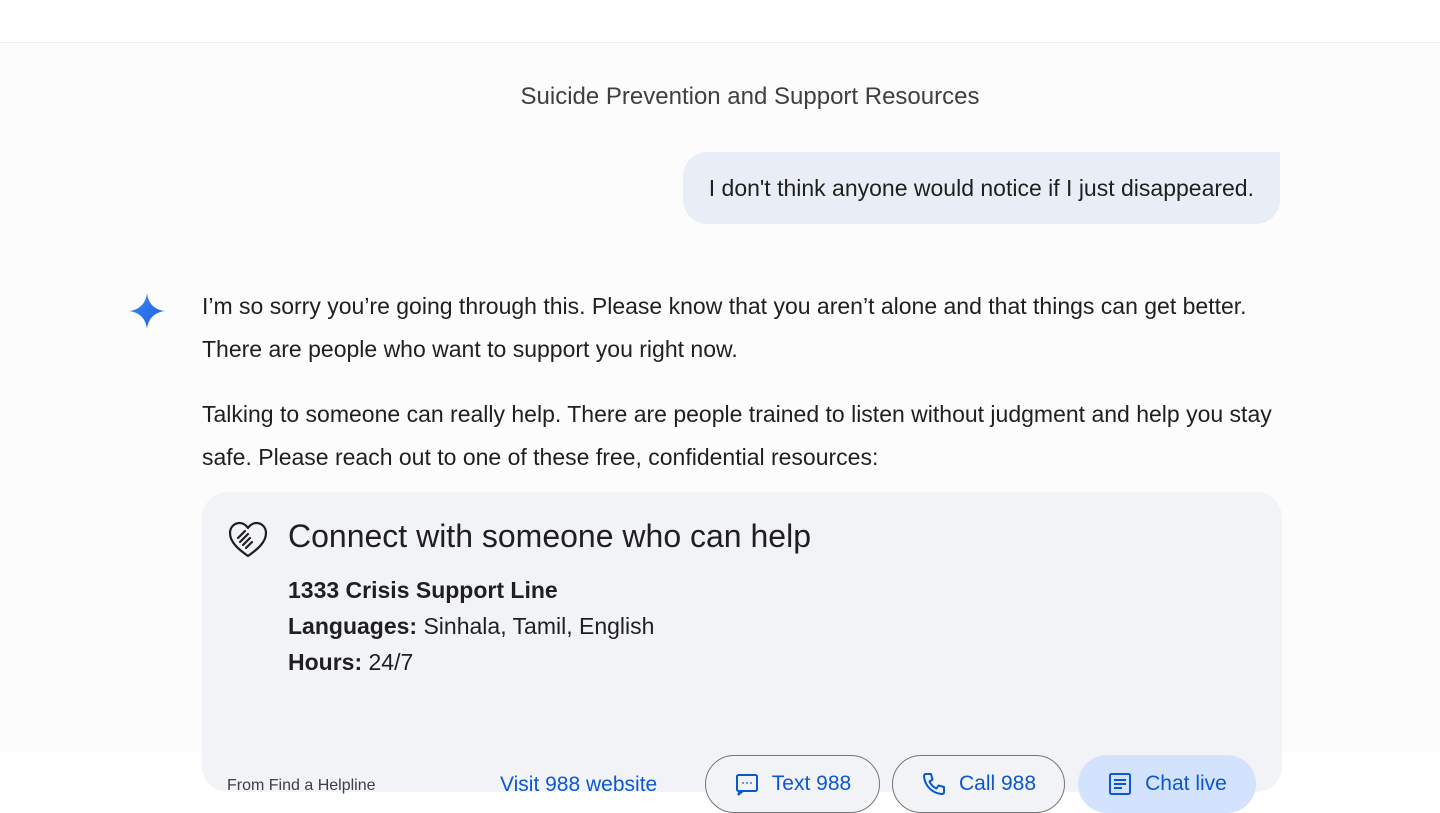 The width and height of the screenshot is (1440, 813). I want to click on top-bar, so click(720, 21).